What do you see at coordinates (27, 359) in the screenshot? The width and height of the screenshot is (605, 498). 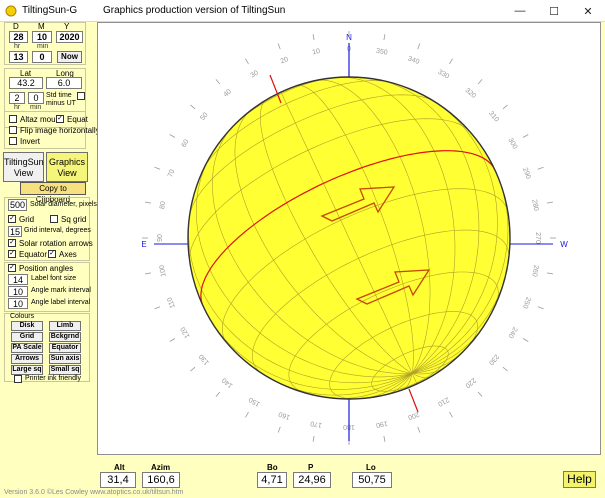 I see `arrows-colour-button: Arrows` at bounding box center [27, 359].